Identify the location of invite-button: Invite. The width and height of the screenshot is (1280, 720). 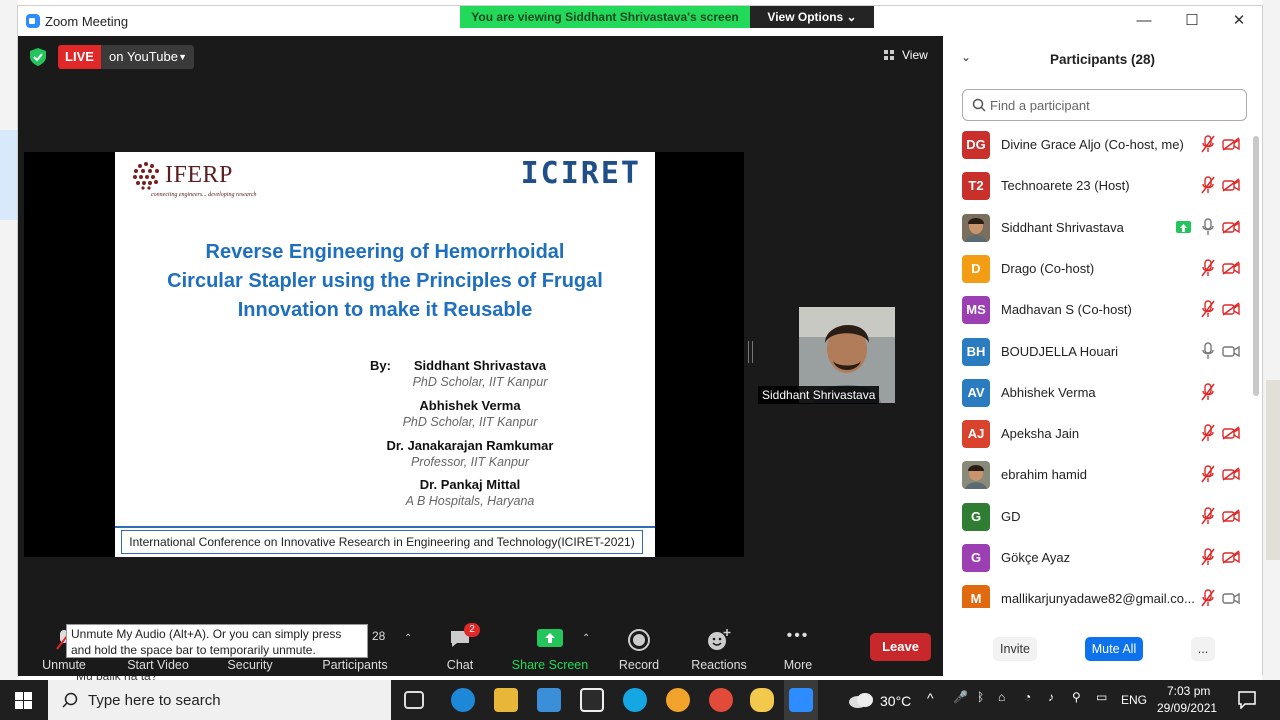
(1015, 649).